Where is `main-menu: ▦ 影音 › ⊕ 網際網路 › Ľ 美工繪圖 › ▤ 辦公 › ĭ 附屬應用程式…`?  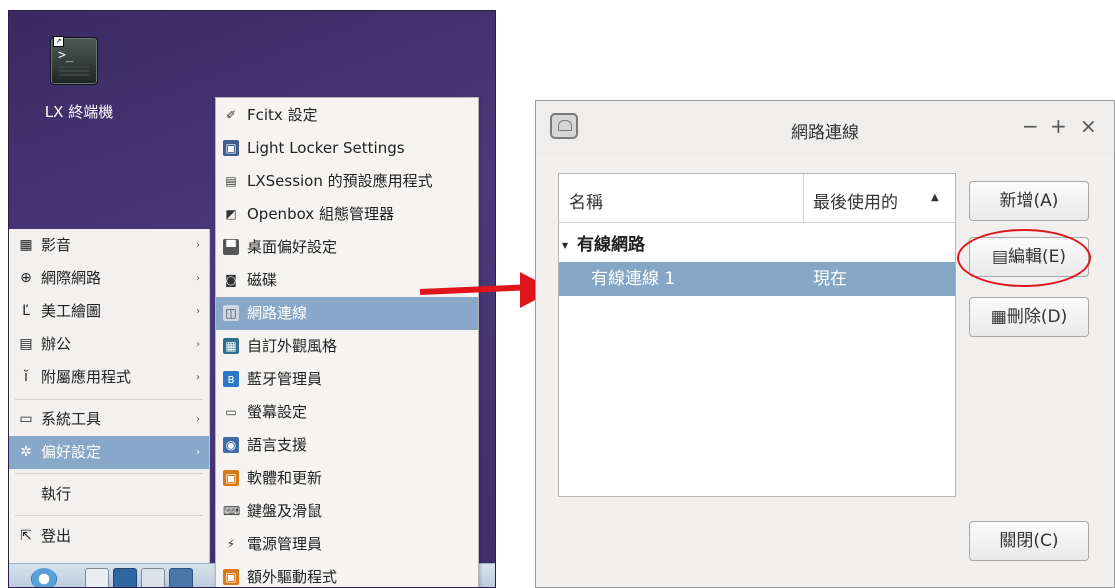
main-menu: ▦ 影音 › ⊕ 網際網路 › Ľ 美工繪圖 › ▤ 辦公 › ĭ 附屬應用程式… is located at coordinates (109, 396).